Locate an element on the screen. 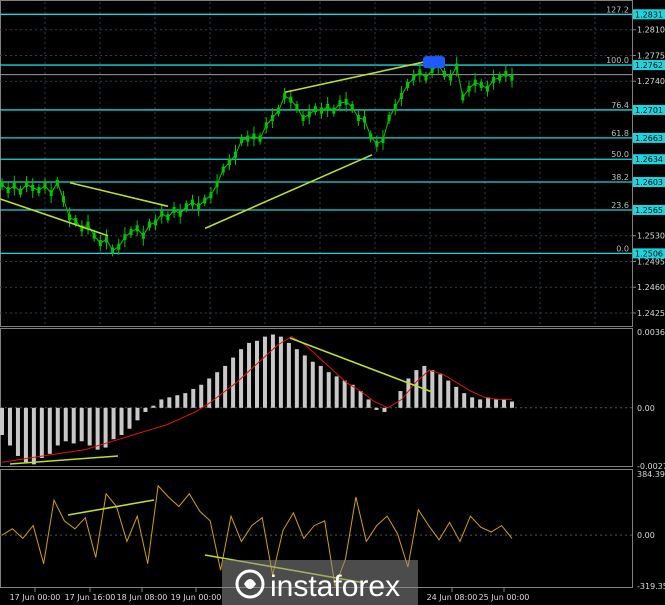 The height and width of the screenshot is (605, 665). cci-tick-label: 384.3979 is located at coordinates (651, 474).